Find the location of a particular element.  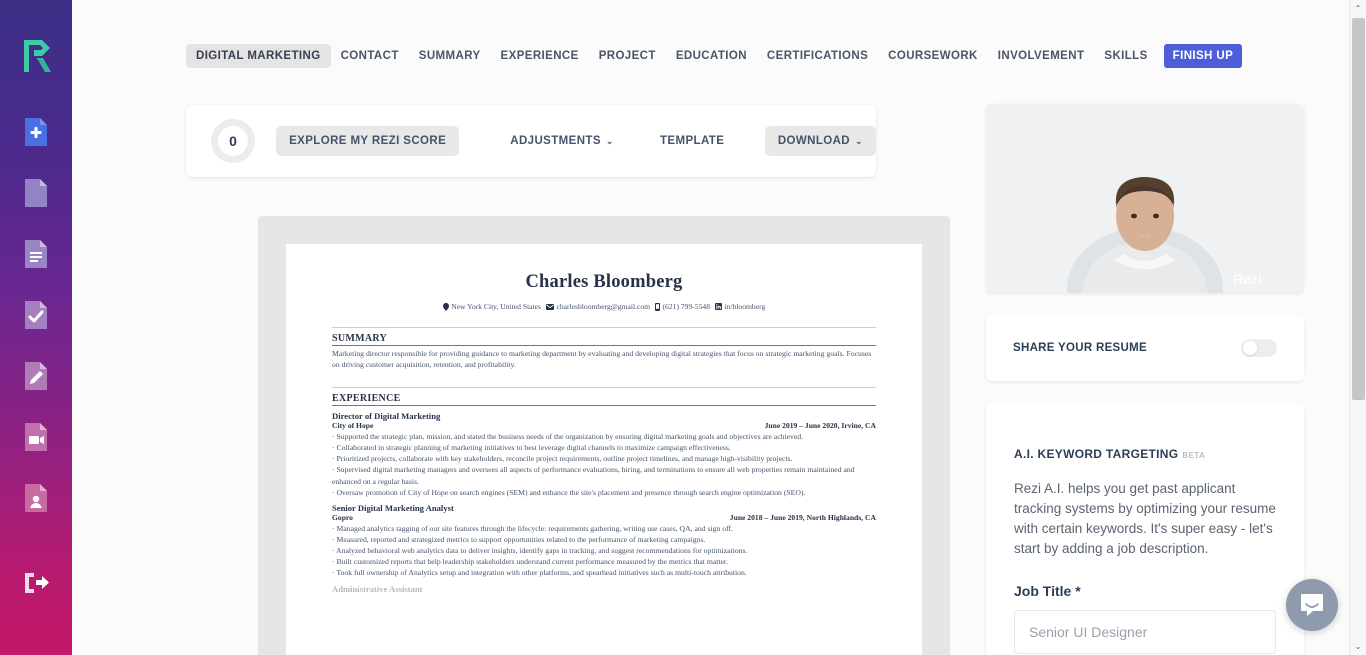

tab-coursework: COURSEWORK is located at coordinates (933, 56).